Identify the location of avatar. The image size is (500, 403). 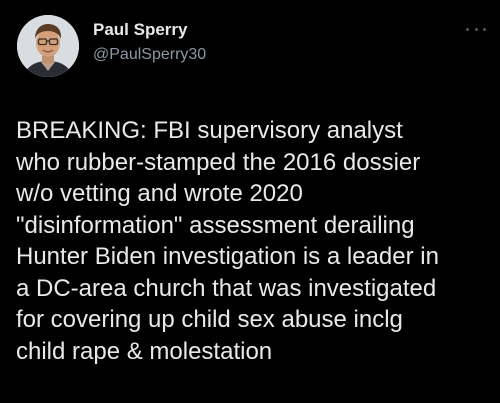
(48, 46).